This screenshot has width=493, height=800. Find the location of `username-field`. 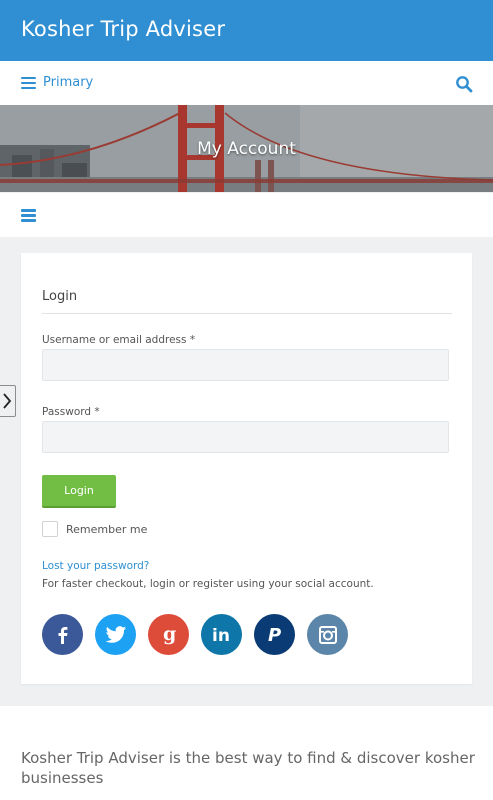

username-field is located at coordinates (245, 365).